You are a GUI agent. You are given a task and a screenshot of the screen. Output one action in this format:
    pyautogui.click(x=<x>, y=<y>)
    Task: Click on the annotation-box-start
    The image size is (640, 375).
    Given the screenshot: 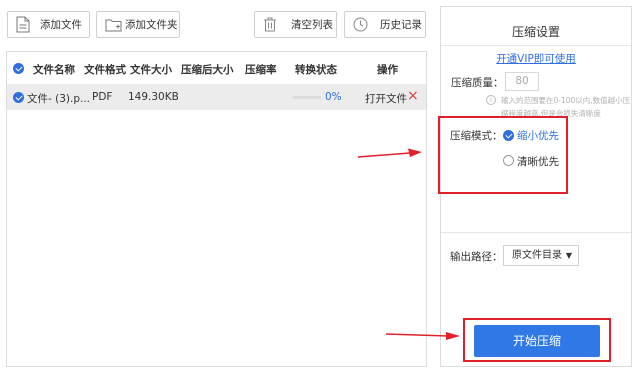 What is the action you would take?
    pyautogui.click(x=537, y=340)
    